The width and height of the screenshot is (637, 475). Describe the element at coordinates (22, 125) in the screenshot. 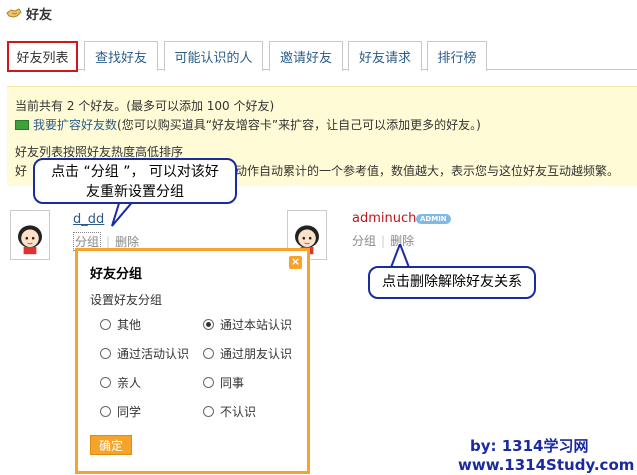

I see `expand-card-icon` at that location.